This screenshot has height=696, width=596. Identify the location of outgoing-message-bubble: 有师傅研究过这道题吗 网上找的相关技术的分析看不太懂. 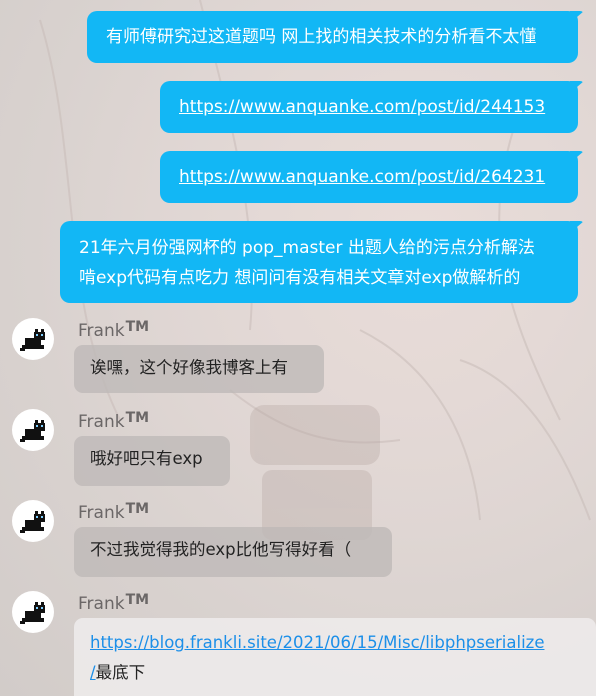
(335, 37).